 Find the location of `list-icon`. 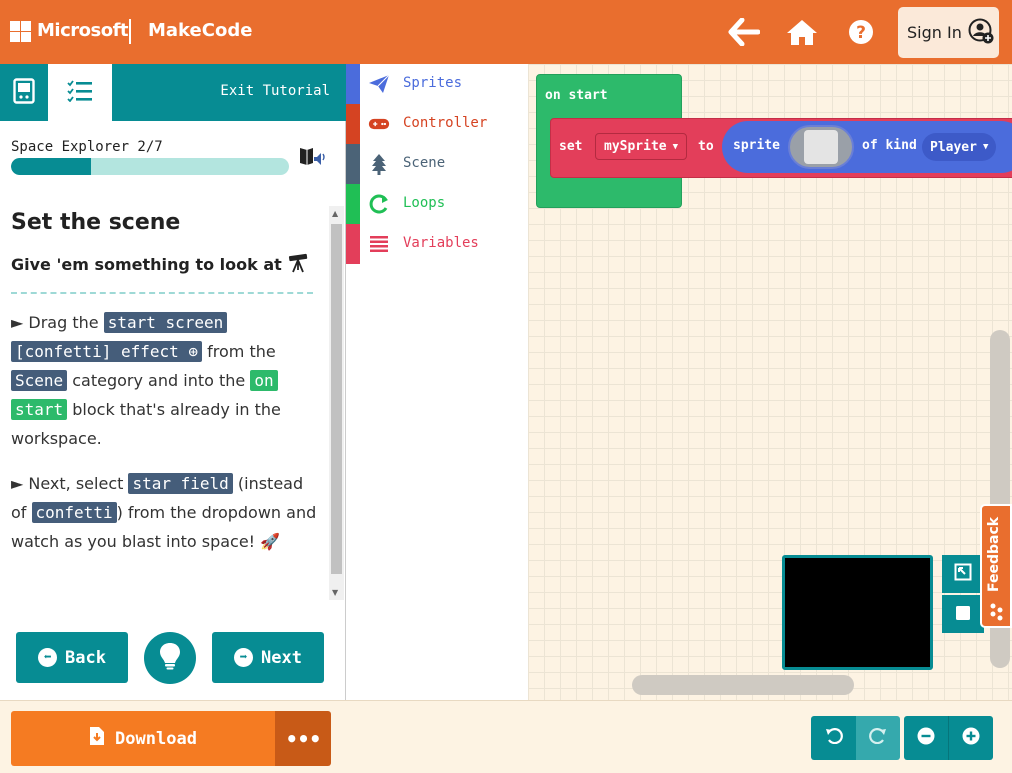

list-icon is located at coordinates (379, 244).